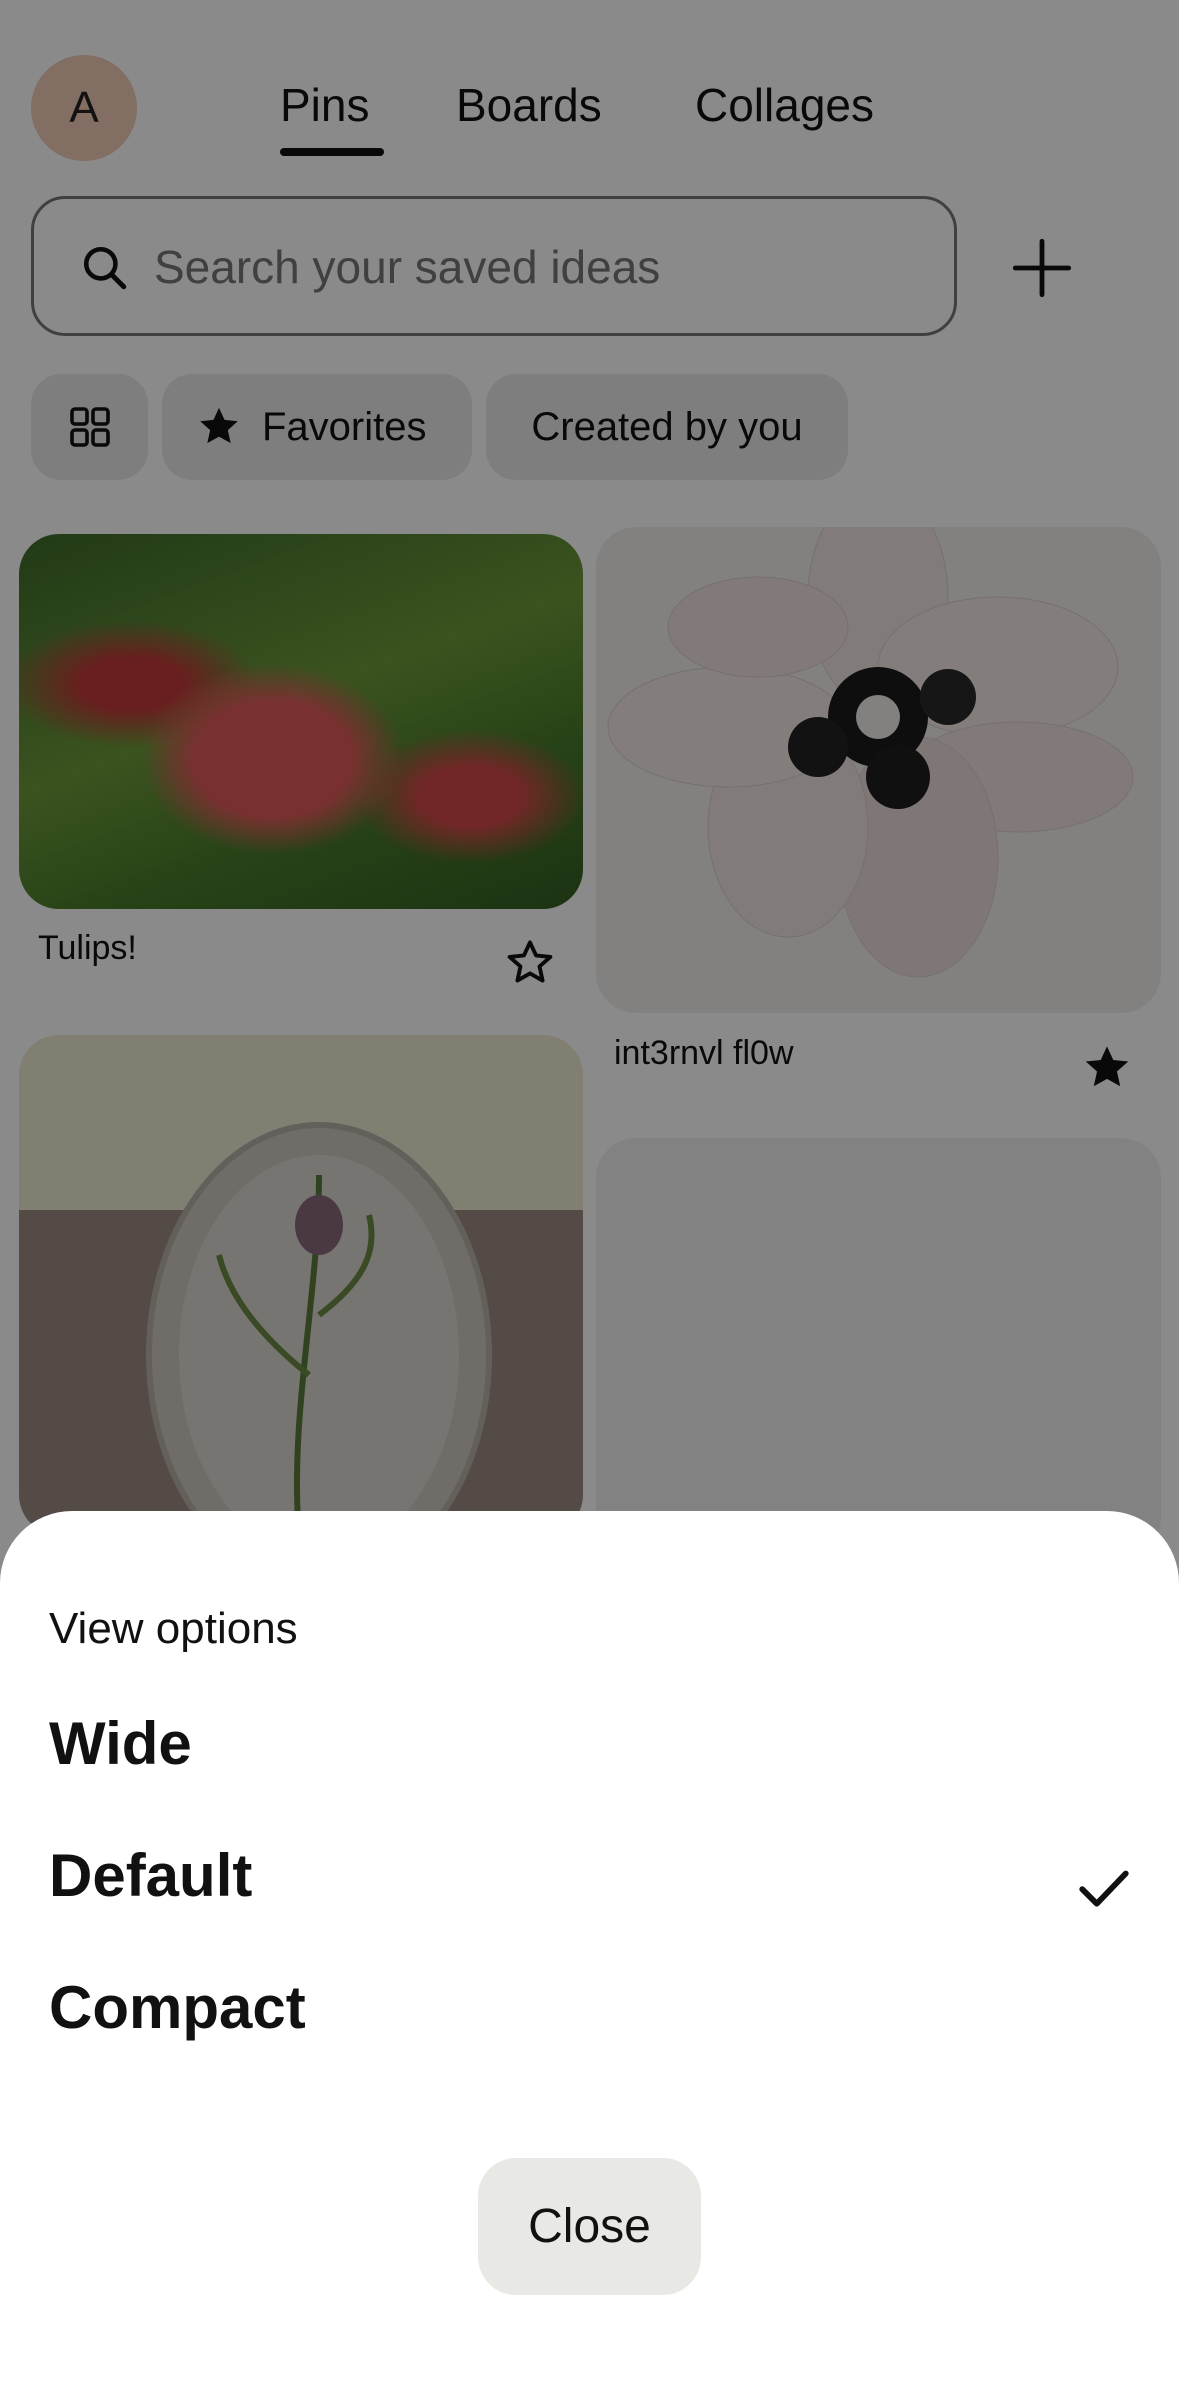 The image size is (1179, 2396). I want to click on close-button: Close, so click(589, 2226).